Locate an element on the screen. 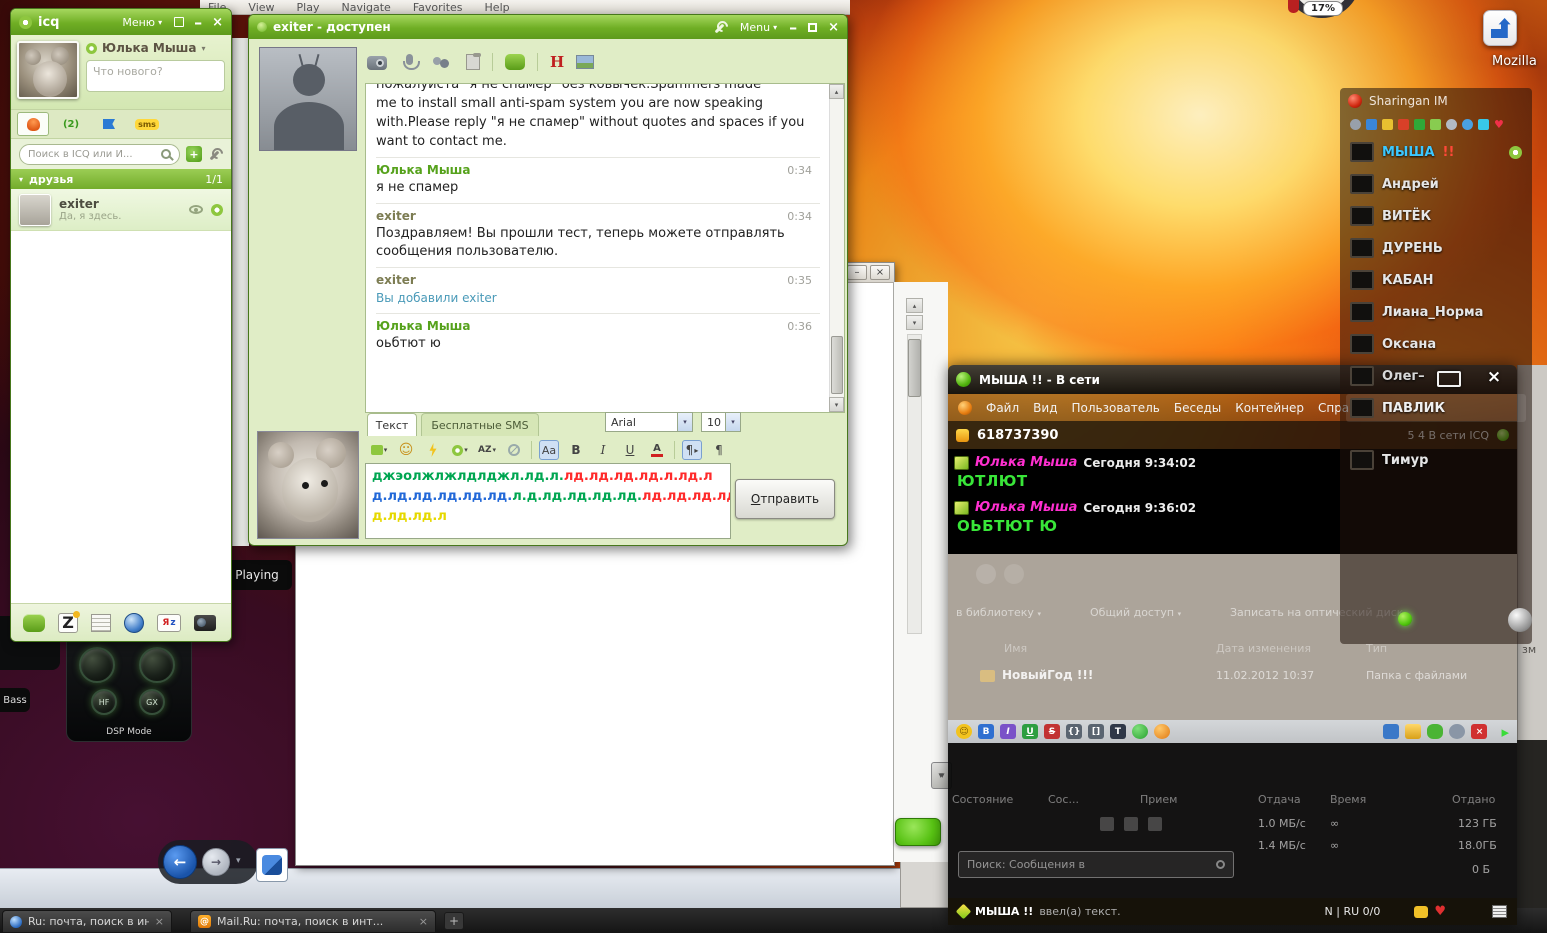  green-action-button is located at coordinates (918, 832).